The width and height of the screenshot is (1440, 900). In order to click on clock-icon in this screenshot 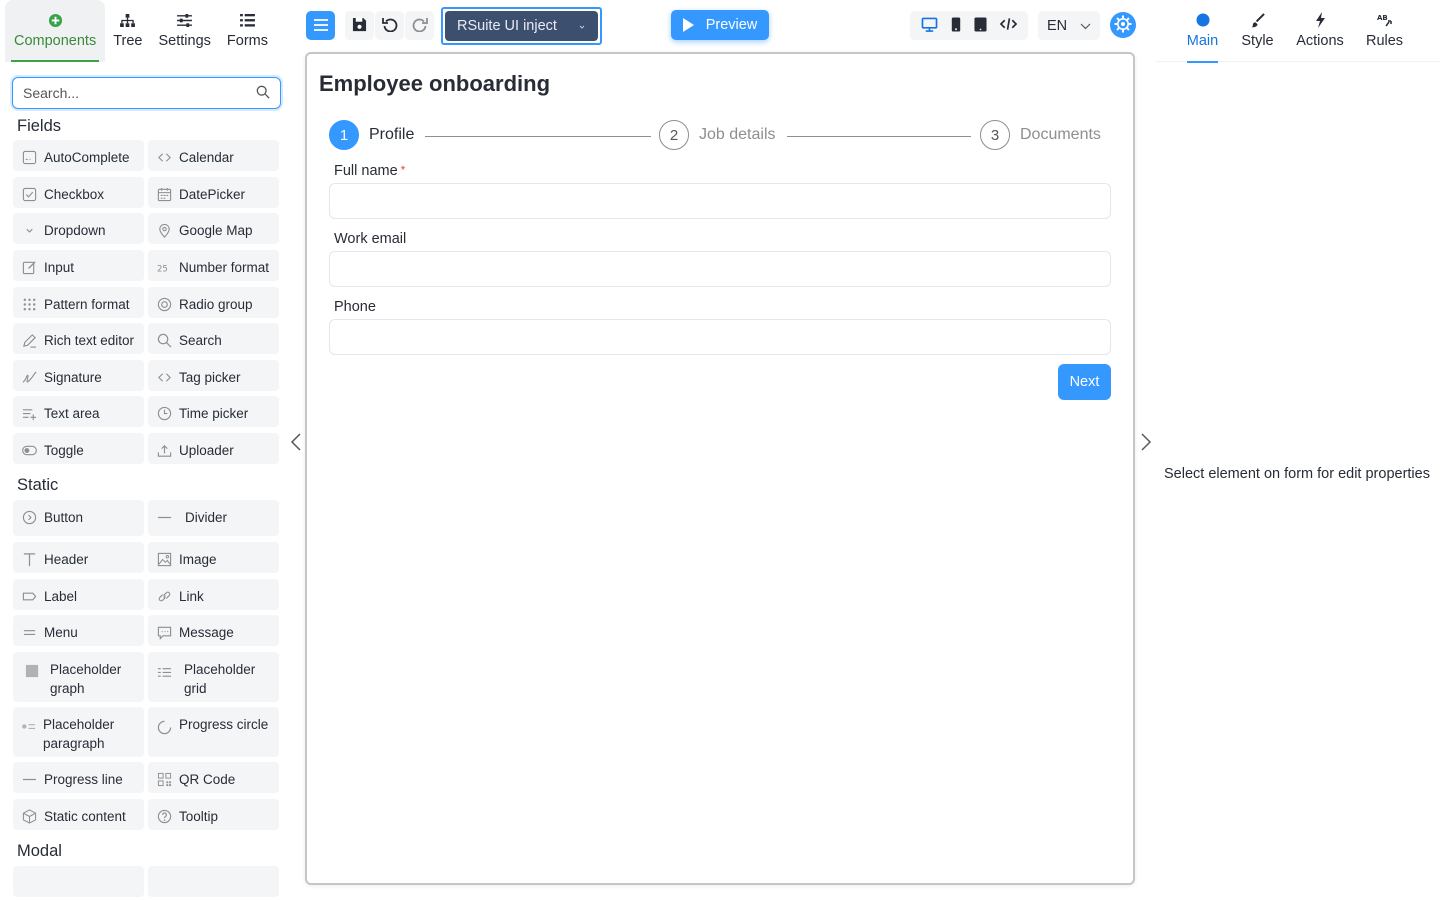, I will do `click(164, 413)`.